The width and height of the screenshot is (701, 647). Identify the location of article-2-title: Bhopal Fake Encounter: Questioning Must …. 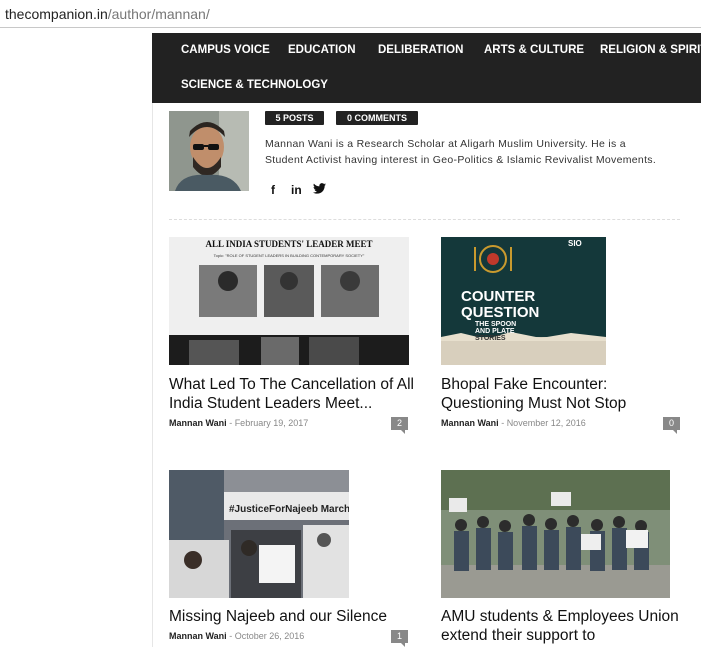
(561, 394).